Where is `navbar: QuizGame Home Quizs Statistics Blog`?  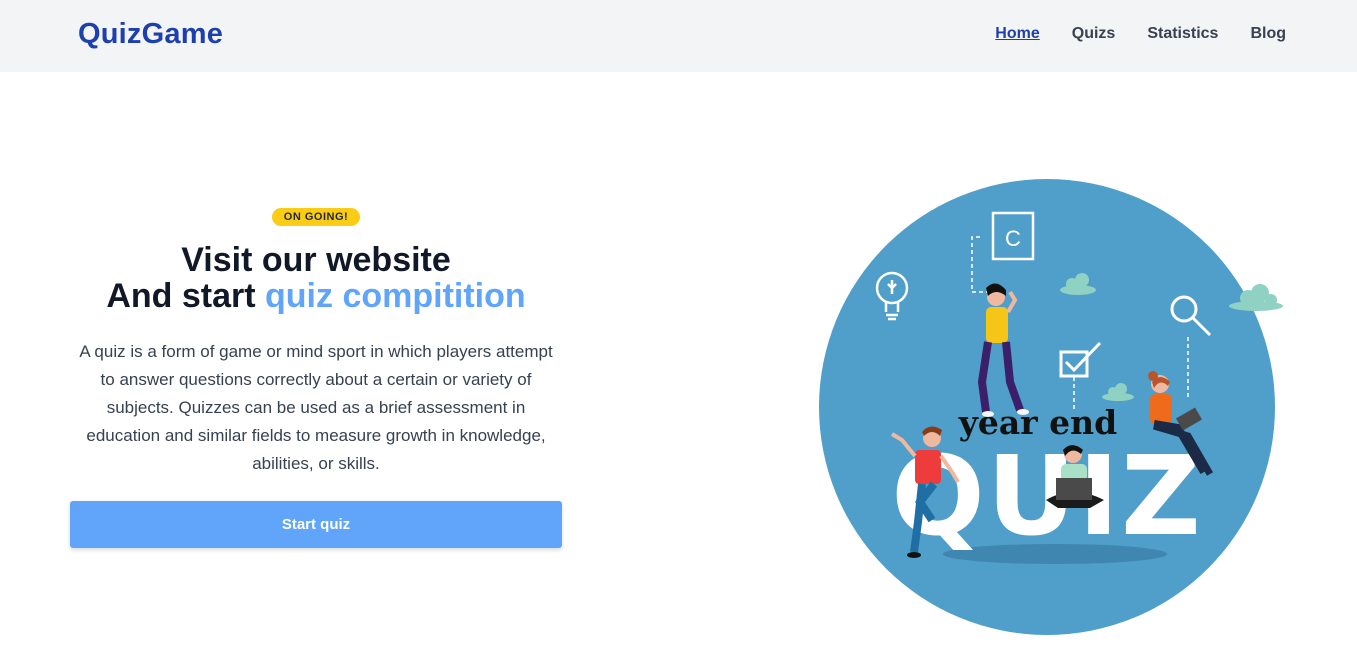
navbar: QuizGame Home Quizs Statistics Blog is located at coordinates (678, 36).